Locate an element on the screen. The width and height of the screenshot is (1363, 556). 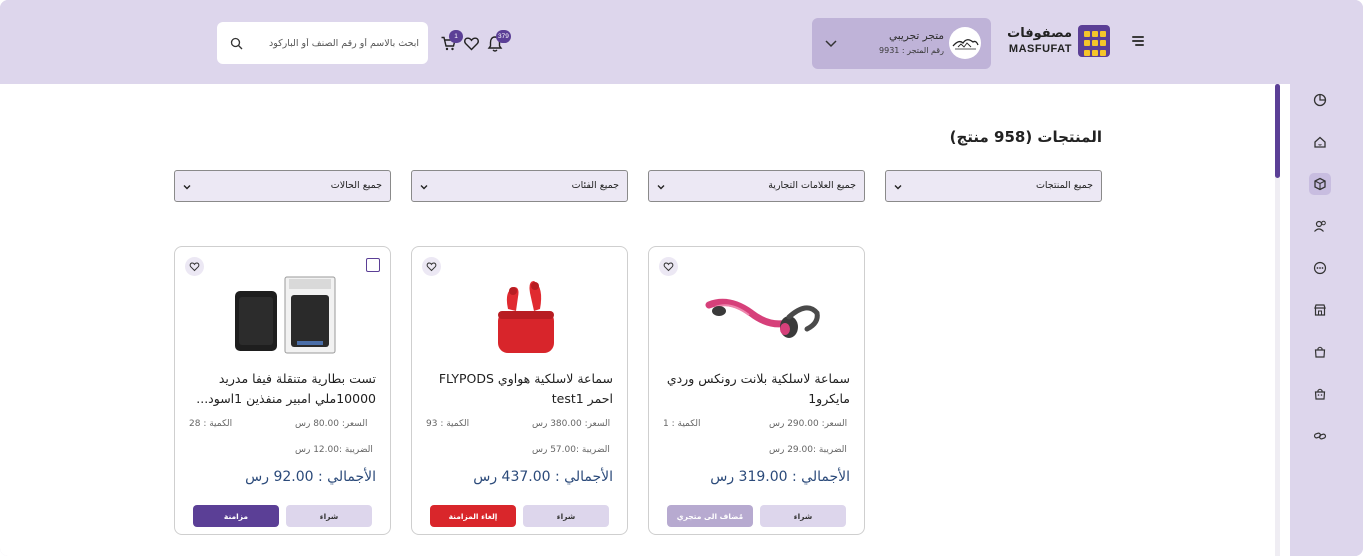
dots-circle-icon is located at coordinates (1320, 268).